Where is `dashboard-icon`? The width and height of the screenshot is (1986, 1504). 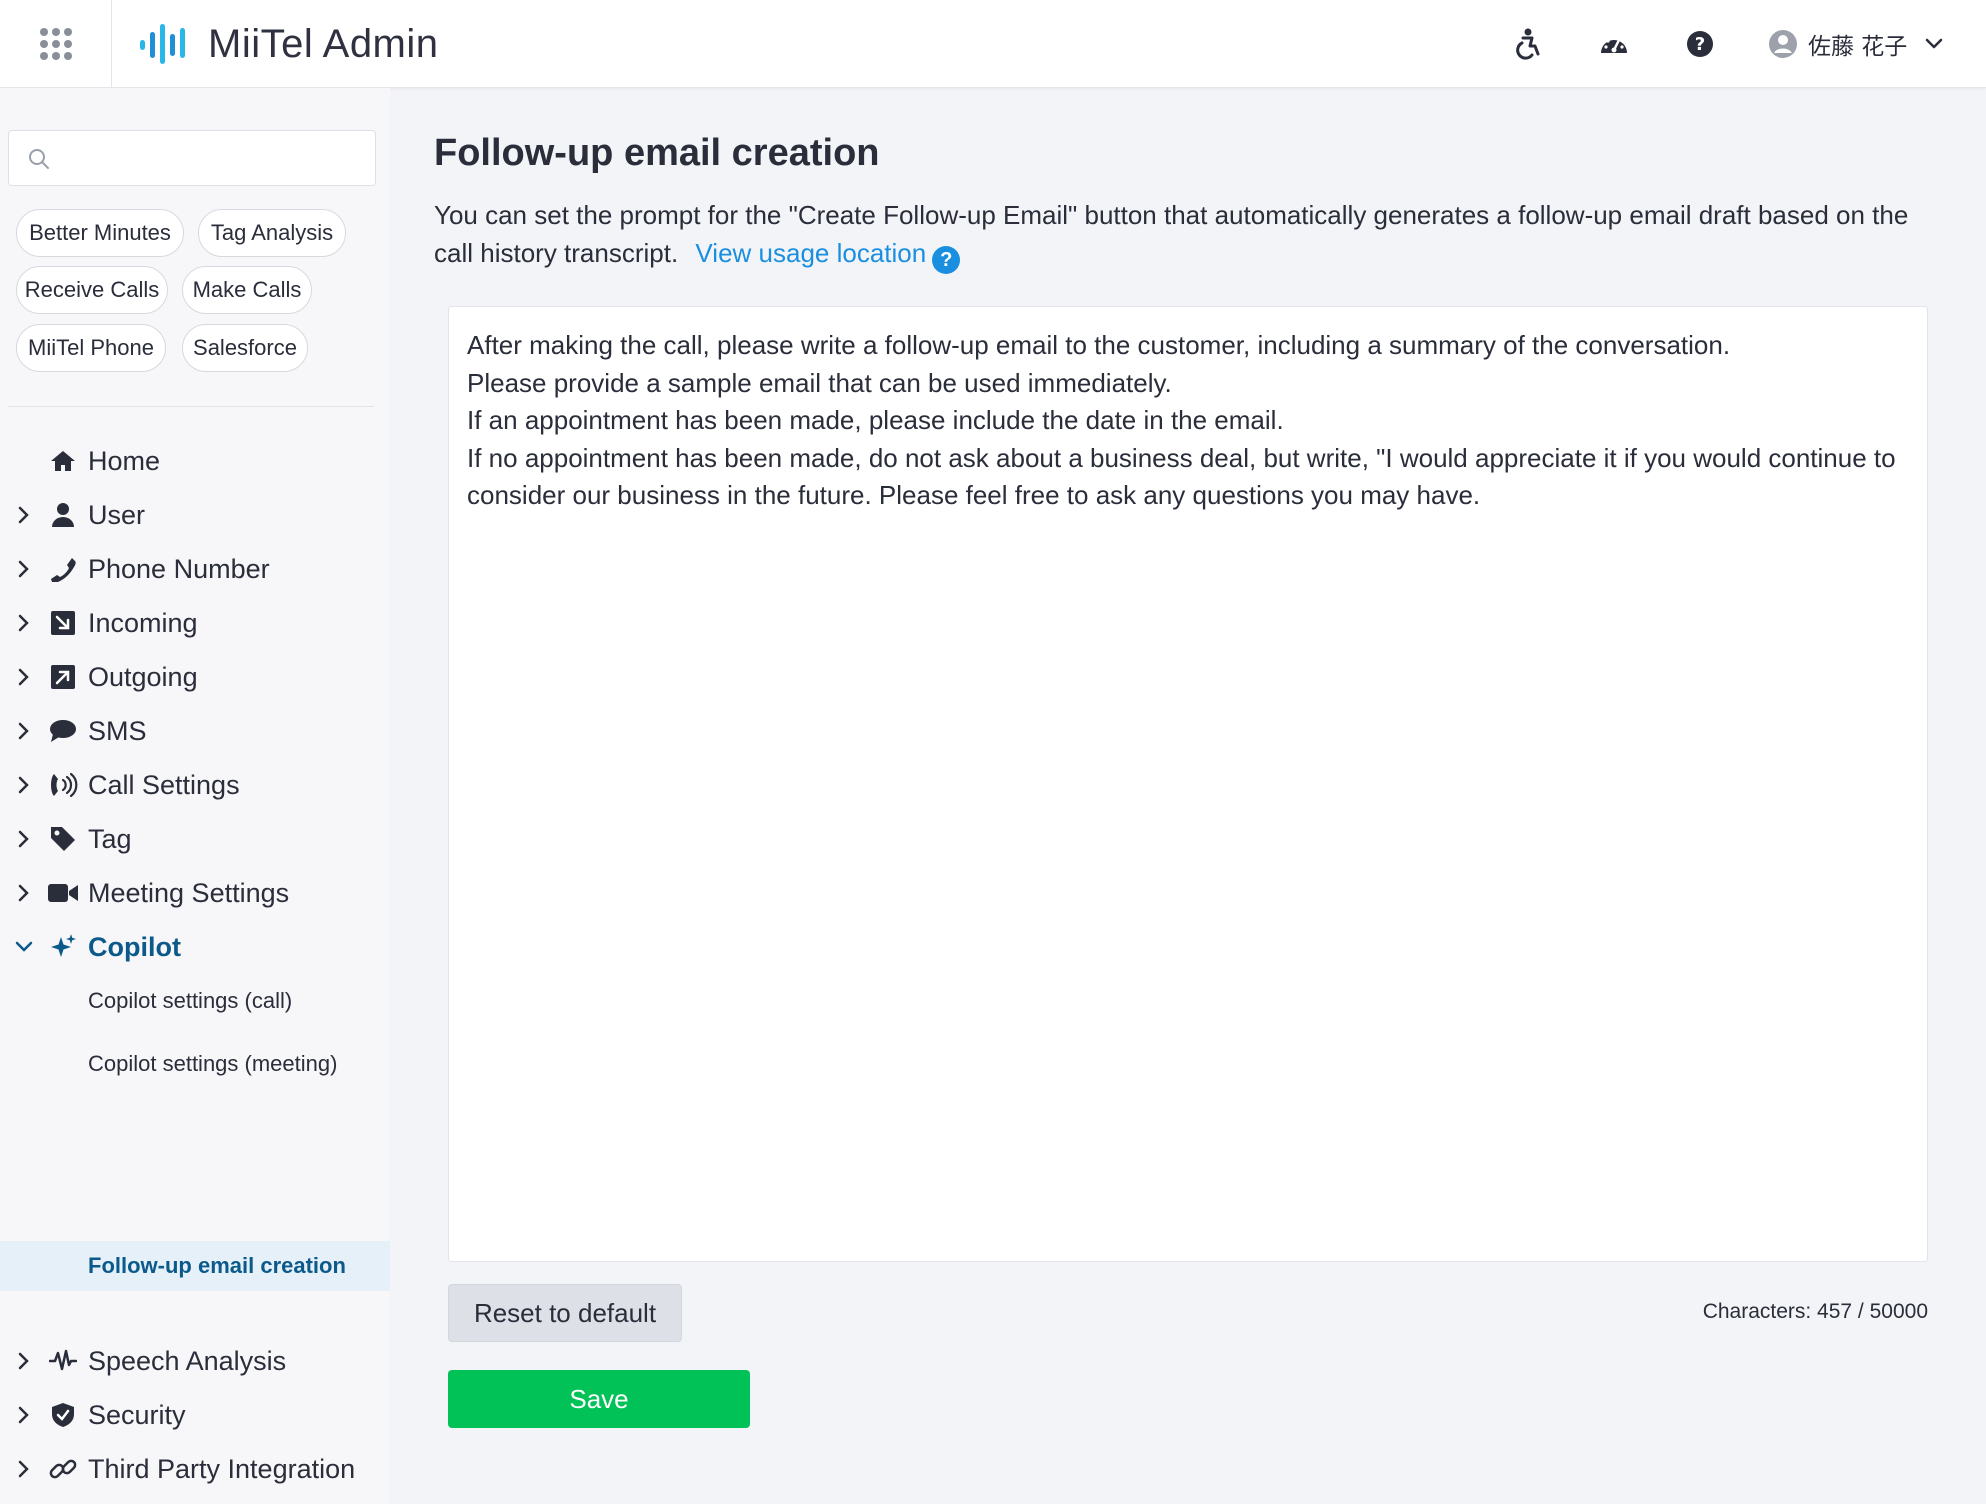 dashboard-icon is located at coordinates (1614, 45).